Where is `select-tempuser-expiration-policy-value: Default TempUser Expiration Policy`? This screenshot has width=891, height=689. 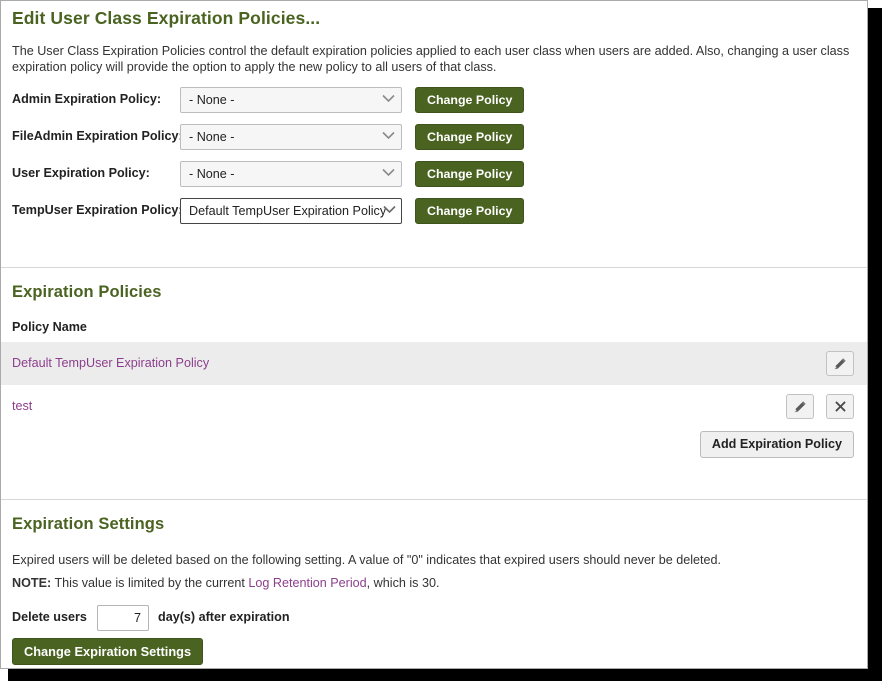
select-tempuser-expiration-policy-value: Default TempUser Expiration Policy is located at coordinates (288, 211).